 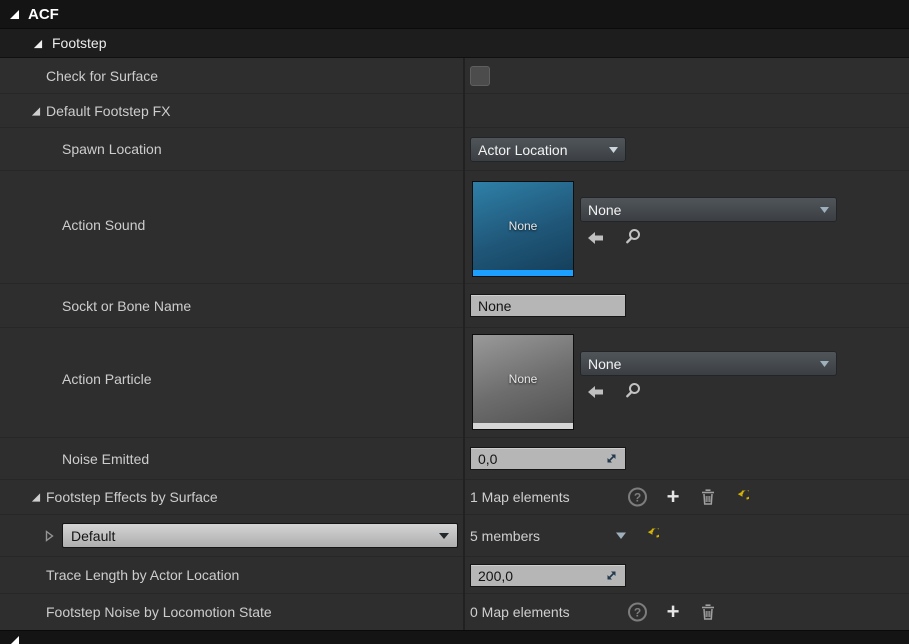 What do you see at coordinates (260, 535) in the screenshot?
I see `map-key-dropdown: Default` at bounding box center [260, 535].